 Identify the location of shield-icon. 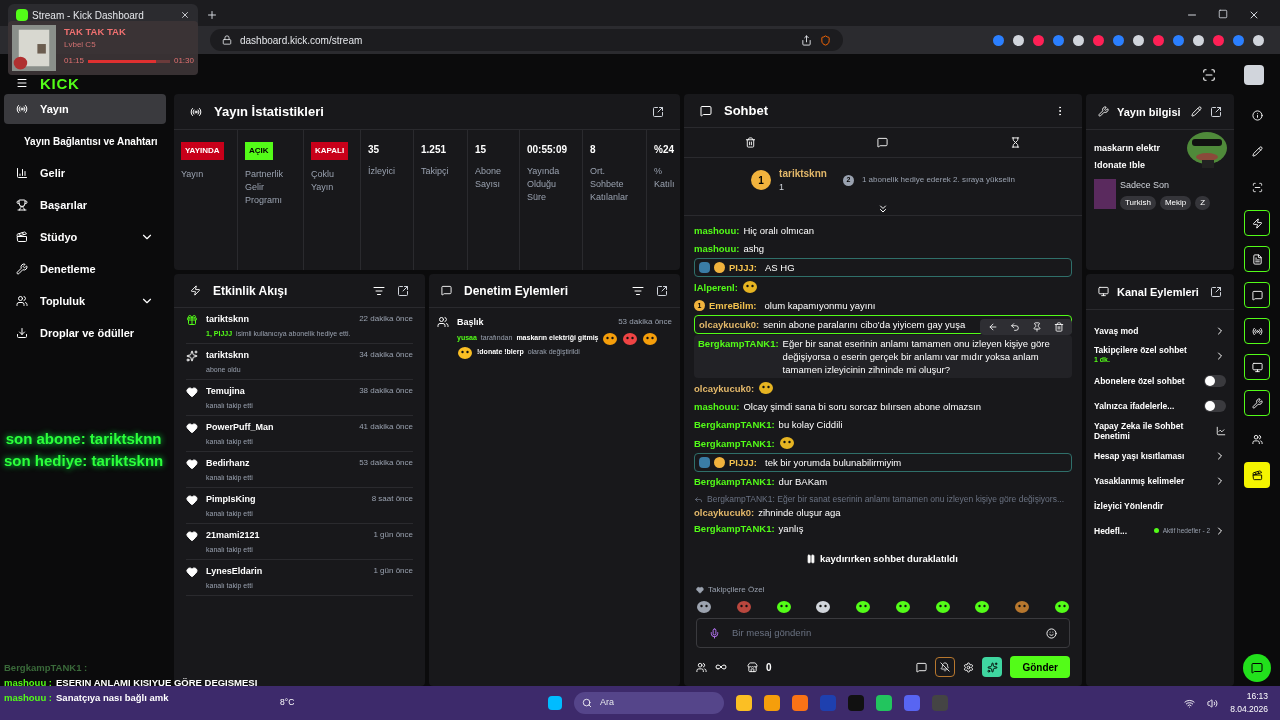
(825, 40).